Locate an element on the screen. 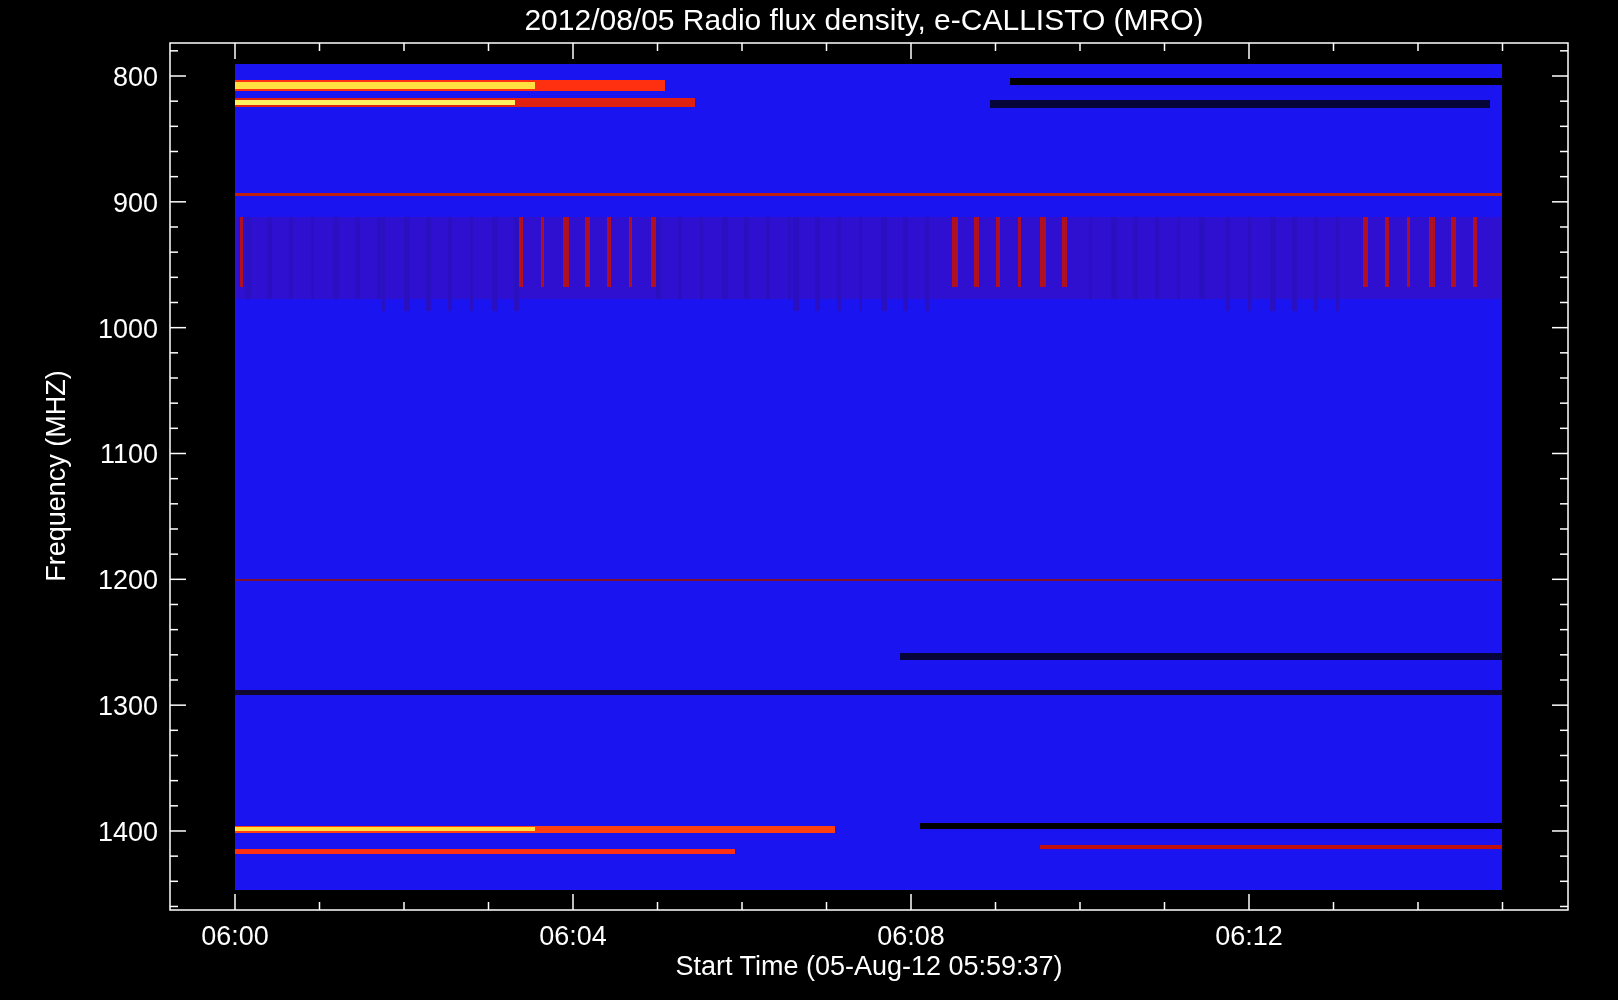 The image size is (1618, 1000). y-tick-label: 800 is located at coordinates (135, 77).